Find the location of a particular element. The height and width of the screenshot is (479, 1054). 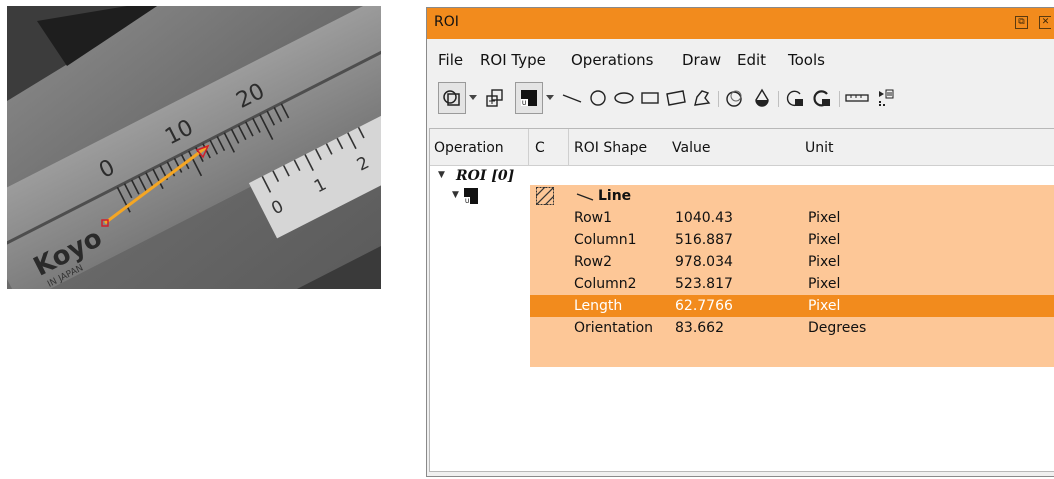

shape-type-label: Line is located at coordinates (615, 196).